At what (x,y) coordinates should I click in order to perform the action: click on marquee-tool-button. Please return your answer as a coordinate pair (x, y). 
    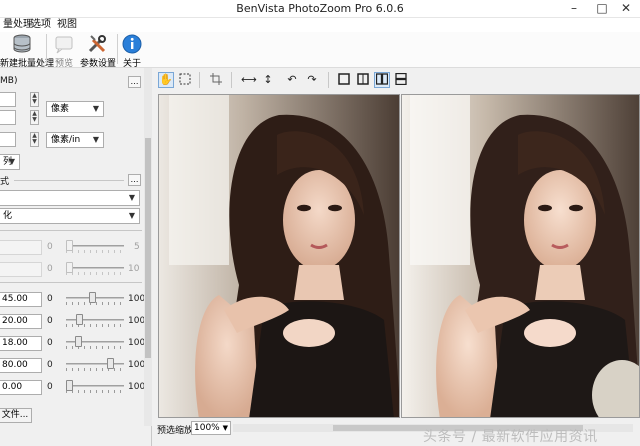
    Looking at the image, I should click on (185, 80).